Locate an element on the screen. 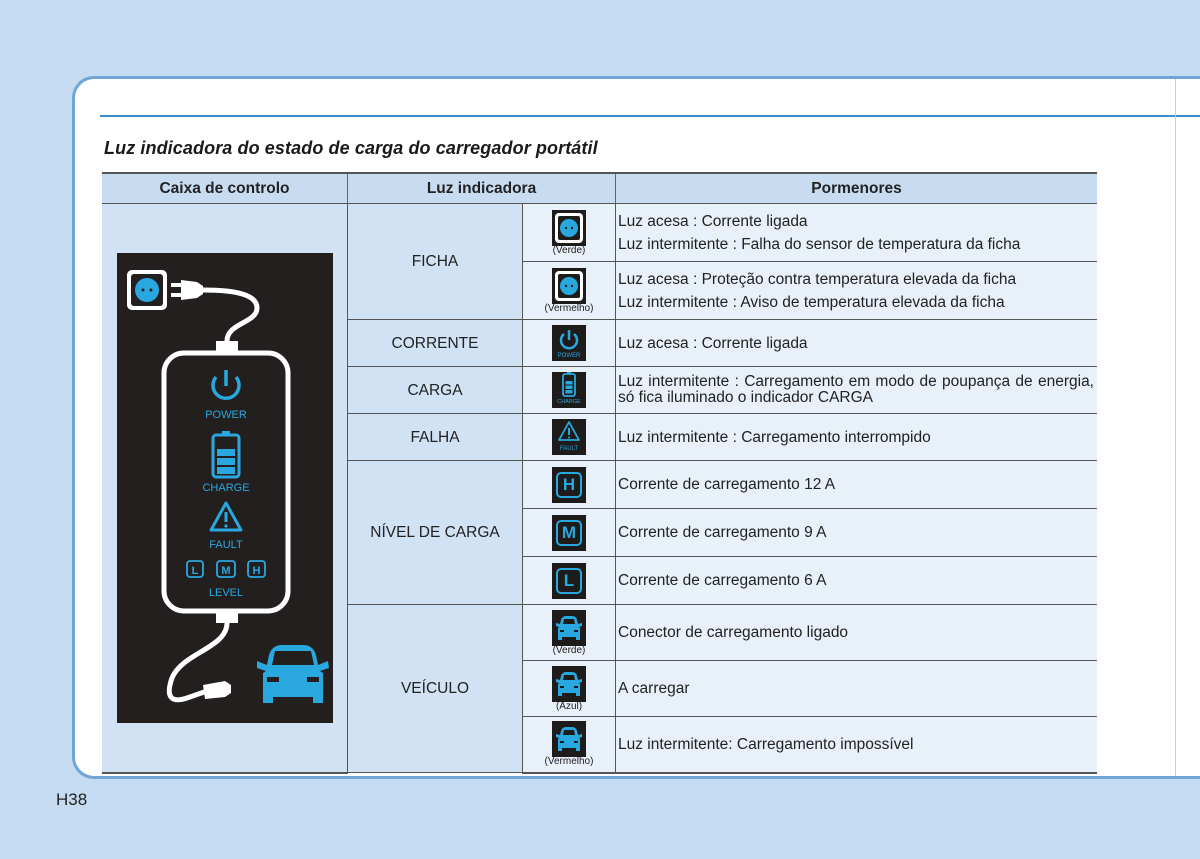 The height and width of the screenshot is (859, 1200). indicator-icon-cell: L is located at coordinates (569, 580).